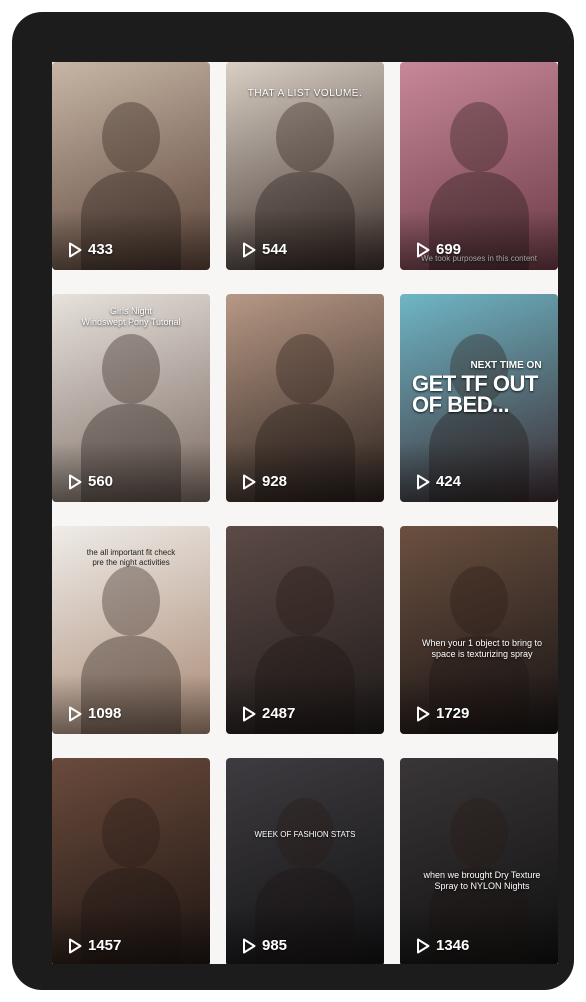  Describe the element at coordinates (305, 834) in the screenshot. I see `video-caption: WEEK OF FASHION STATS` at that location.